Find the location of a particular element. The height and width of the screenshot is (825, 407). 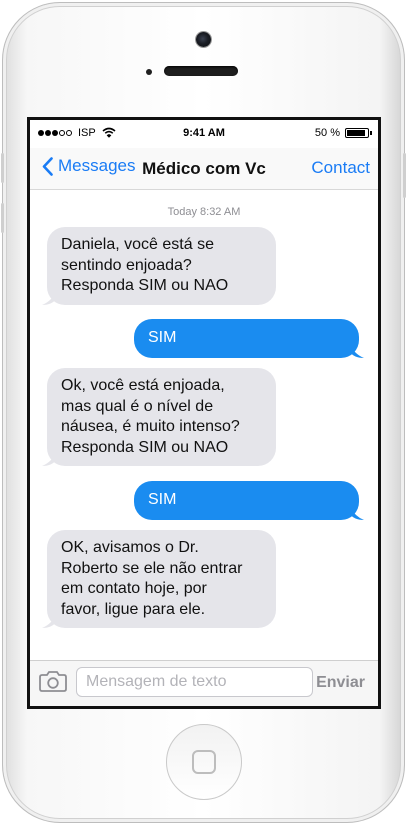

message-text-input is located at coordinates (194, 682).